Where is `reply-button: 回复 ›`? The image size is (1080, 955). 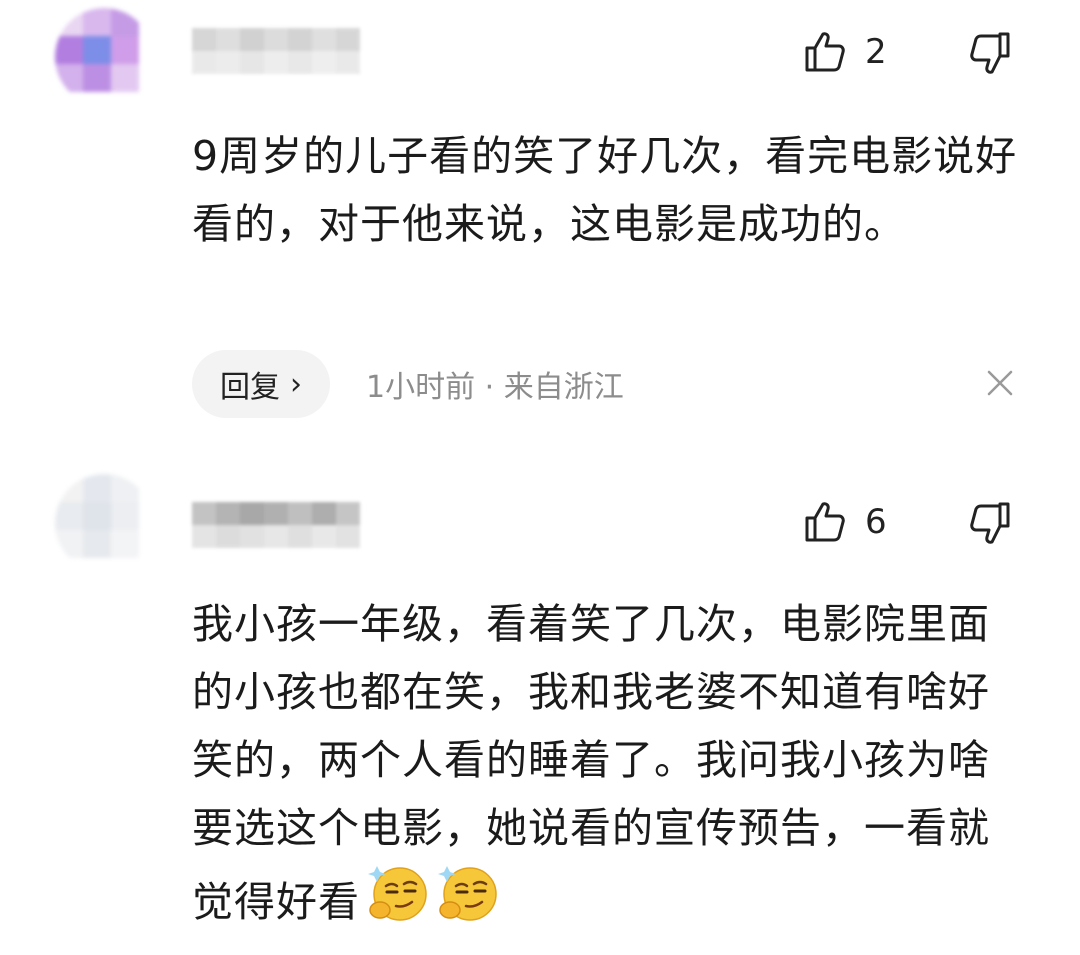 reply-button: 回复 › is located at coordinates (261, 384).